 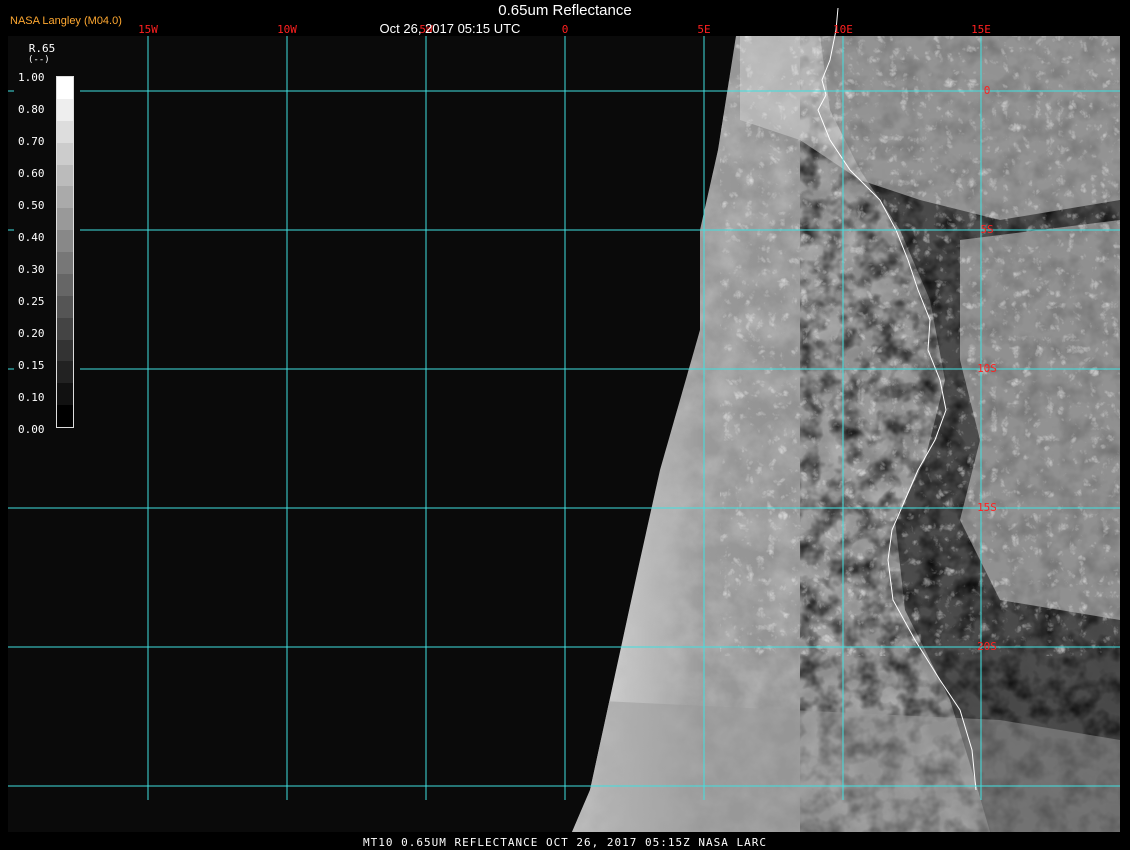 What do you see at coordinates (987, 368) in the screenshot?
I see `latitude-label: 10S` at bounding box center [987, 368].